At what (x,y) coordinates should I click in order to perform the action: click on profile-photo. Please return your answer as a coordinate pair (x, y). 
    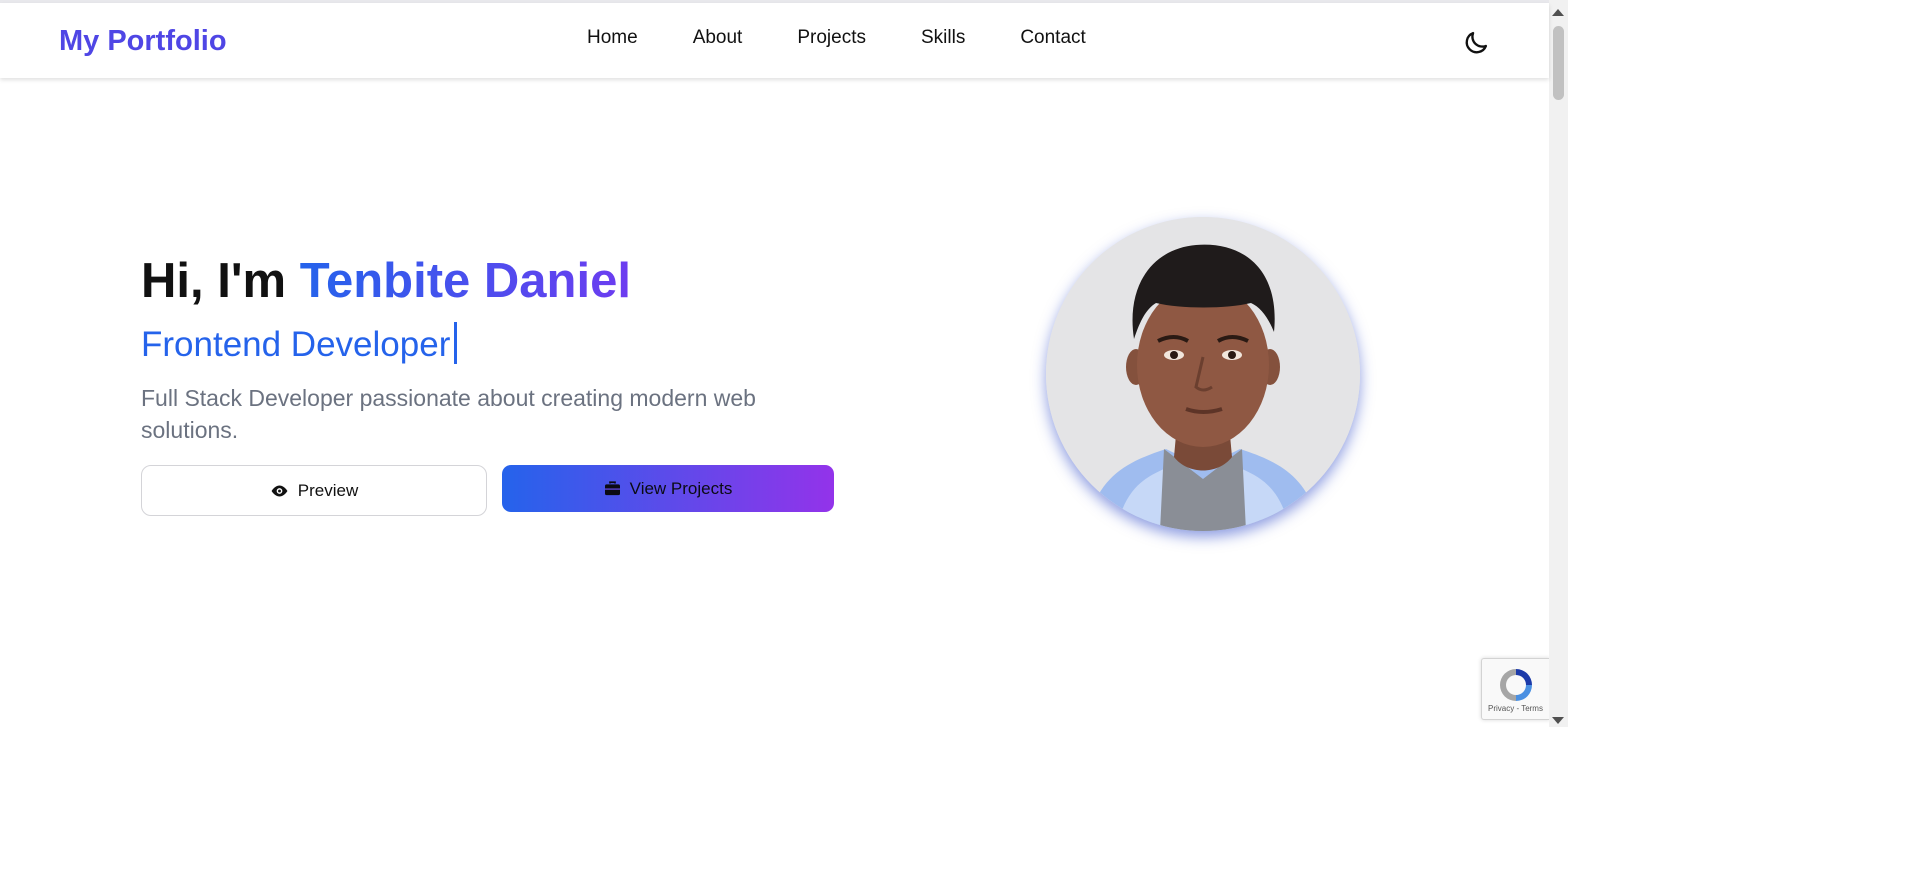
    Looking at the image, I should click on (1203, 374).